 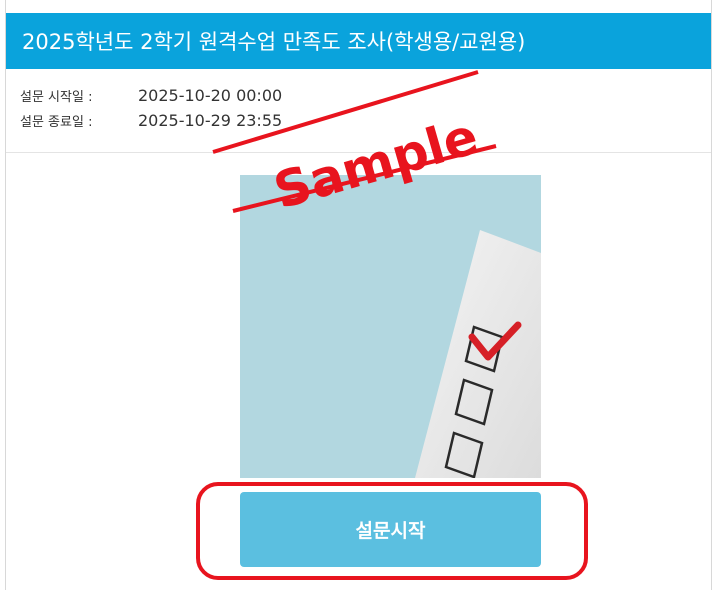 What do you see at coordinates (56, 97) in the screenshot?
I see `start-date-label: 설문 시작일 :` at bounding box center [56, 97].